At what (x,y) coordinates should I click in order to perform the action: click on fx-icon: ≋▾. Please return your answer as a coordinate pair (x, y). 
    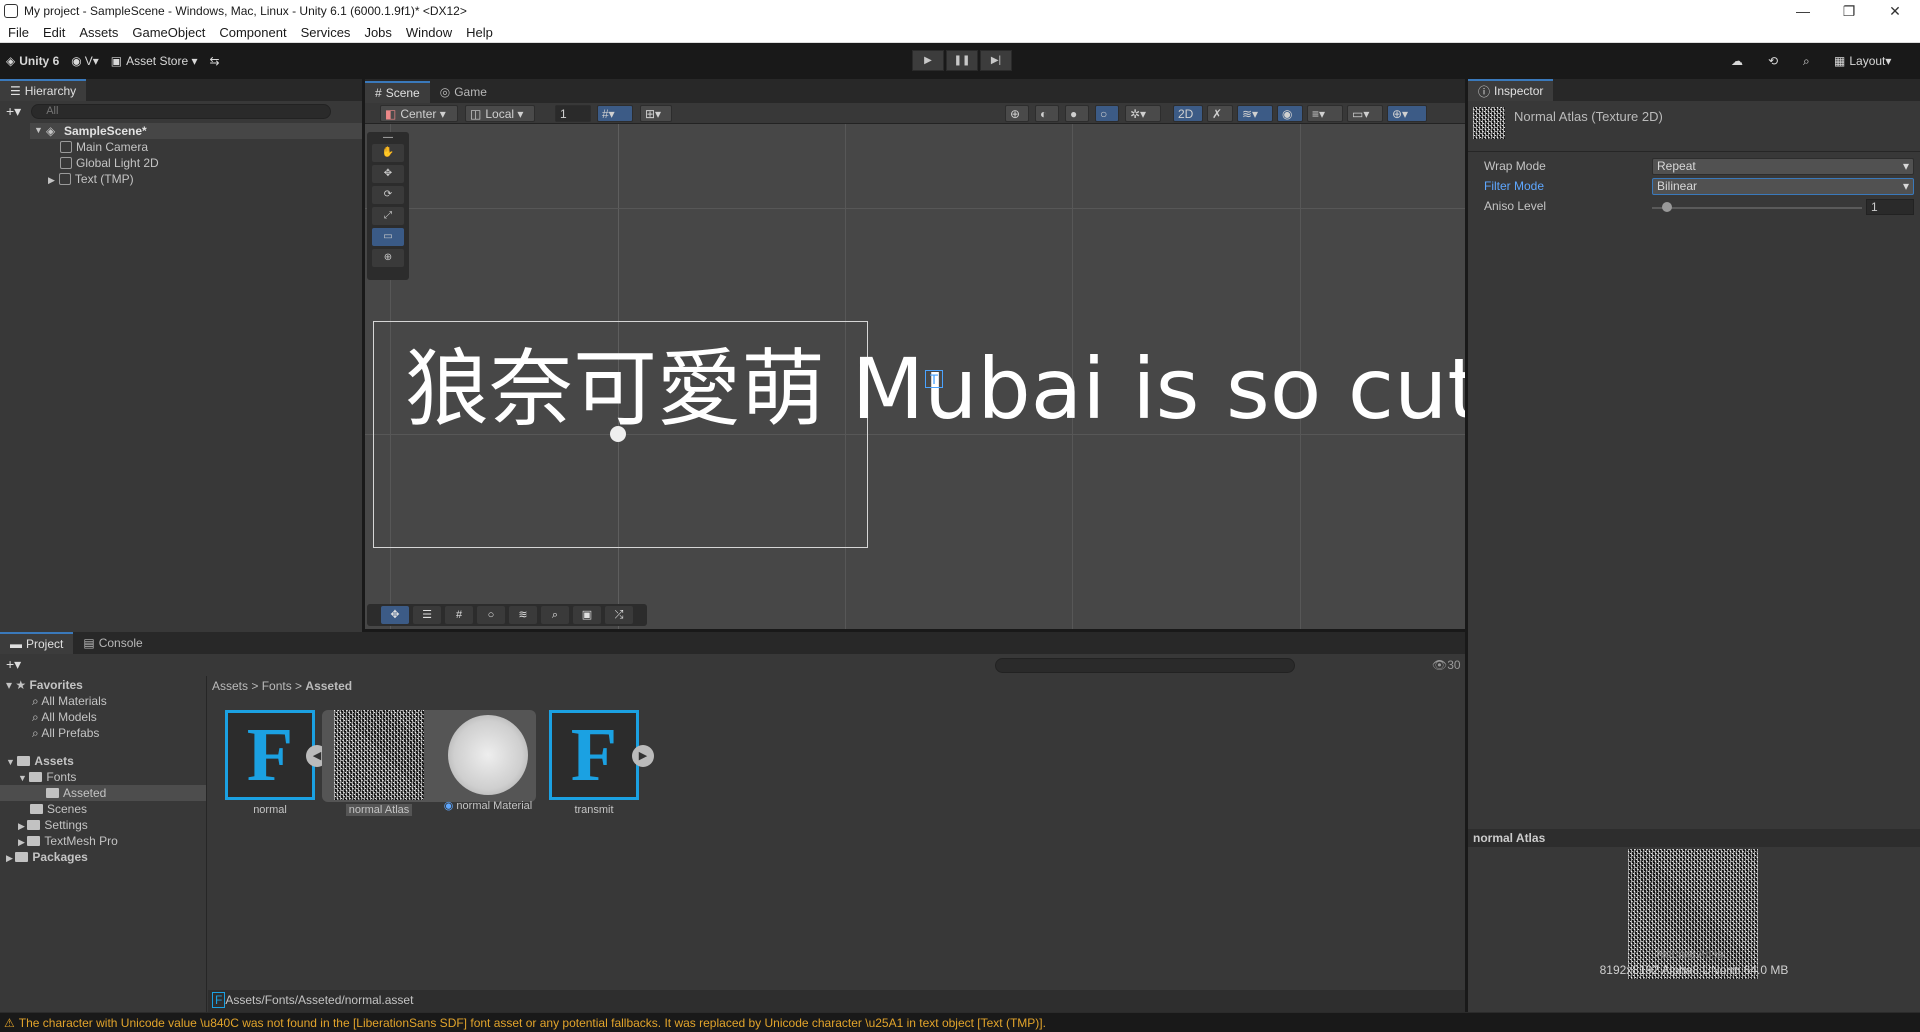
    Looking at the image, I should click on (1255, 113).